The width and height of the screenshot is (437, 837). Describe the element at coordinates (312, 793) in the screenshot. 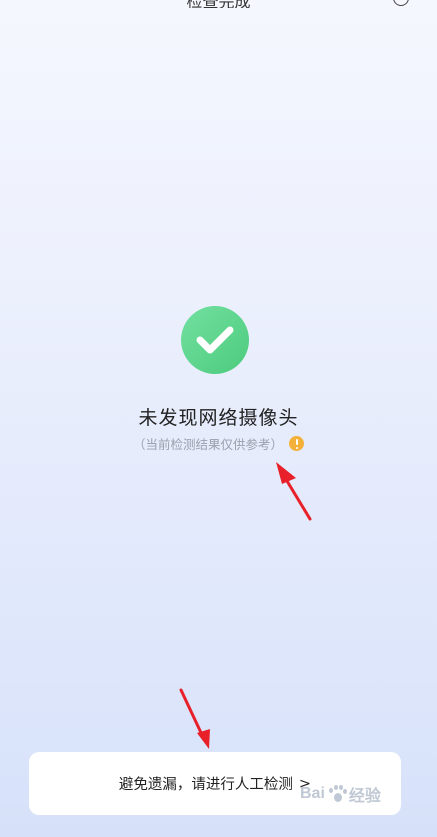

I see `watermark-text-left: Bai` at that location.